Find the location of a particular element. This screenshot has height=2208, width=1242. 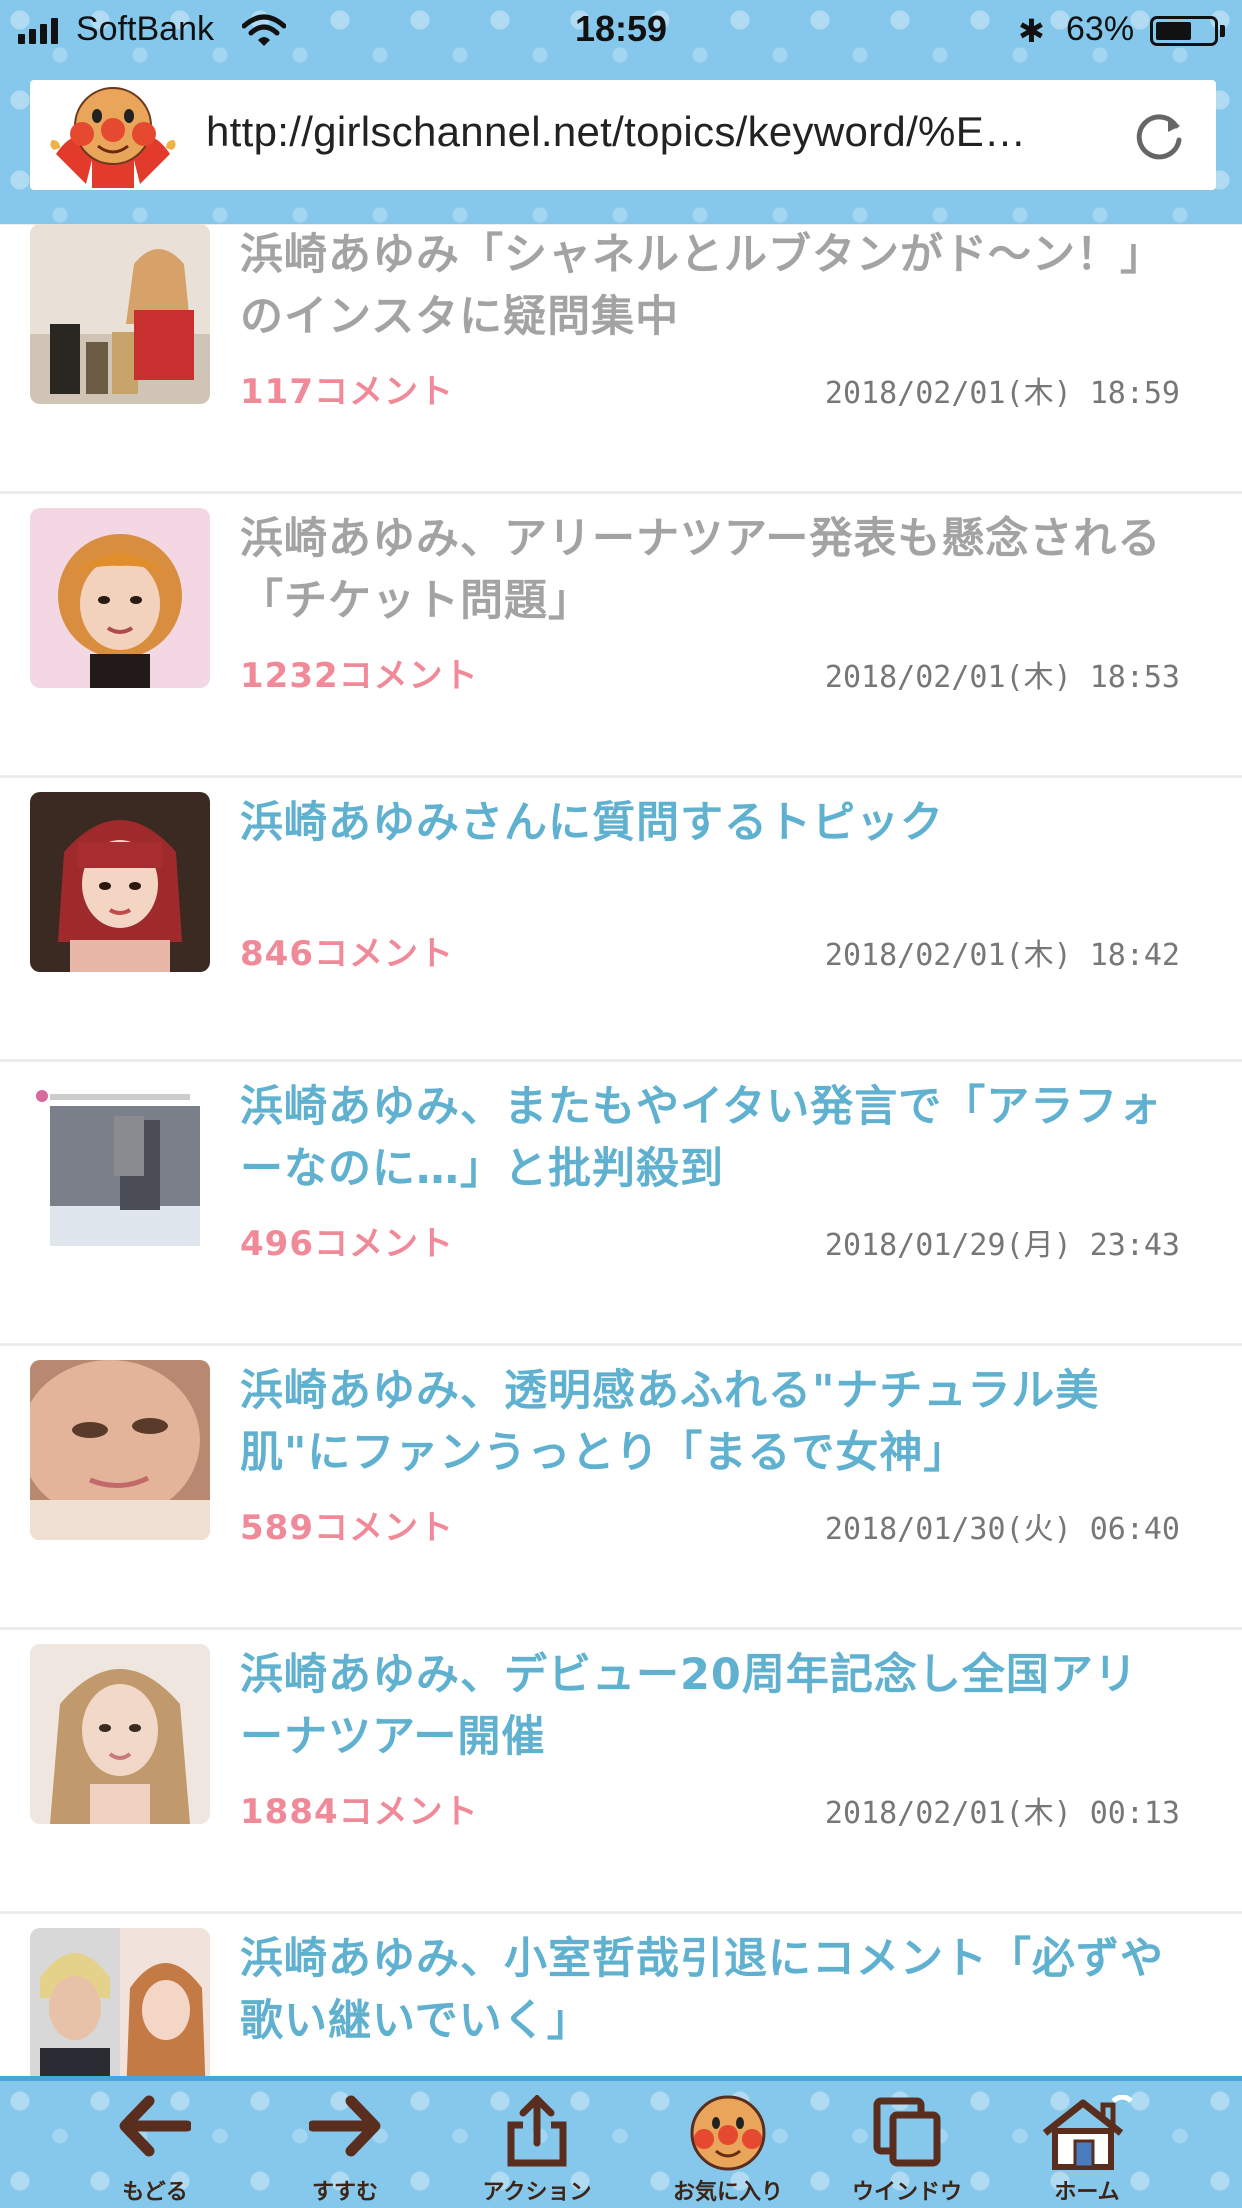

anpanman-mascot-icon is located at coordinates (113, 136).